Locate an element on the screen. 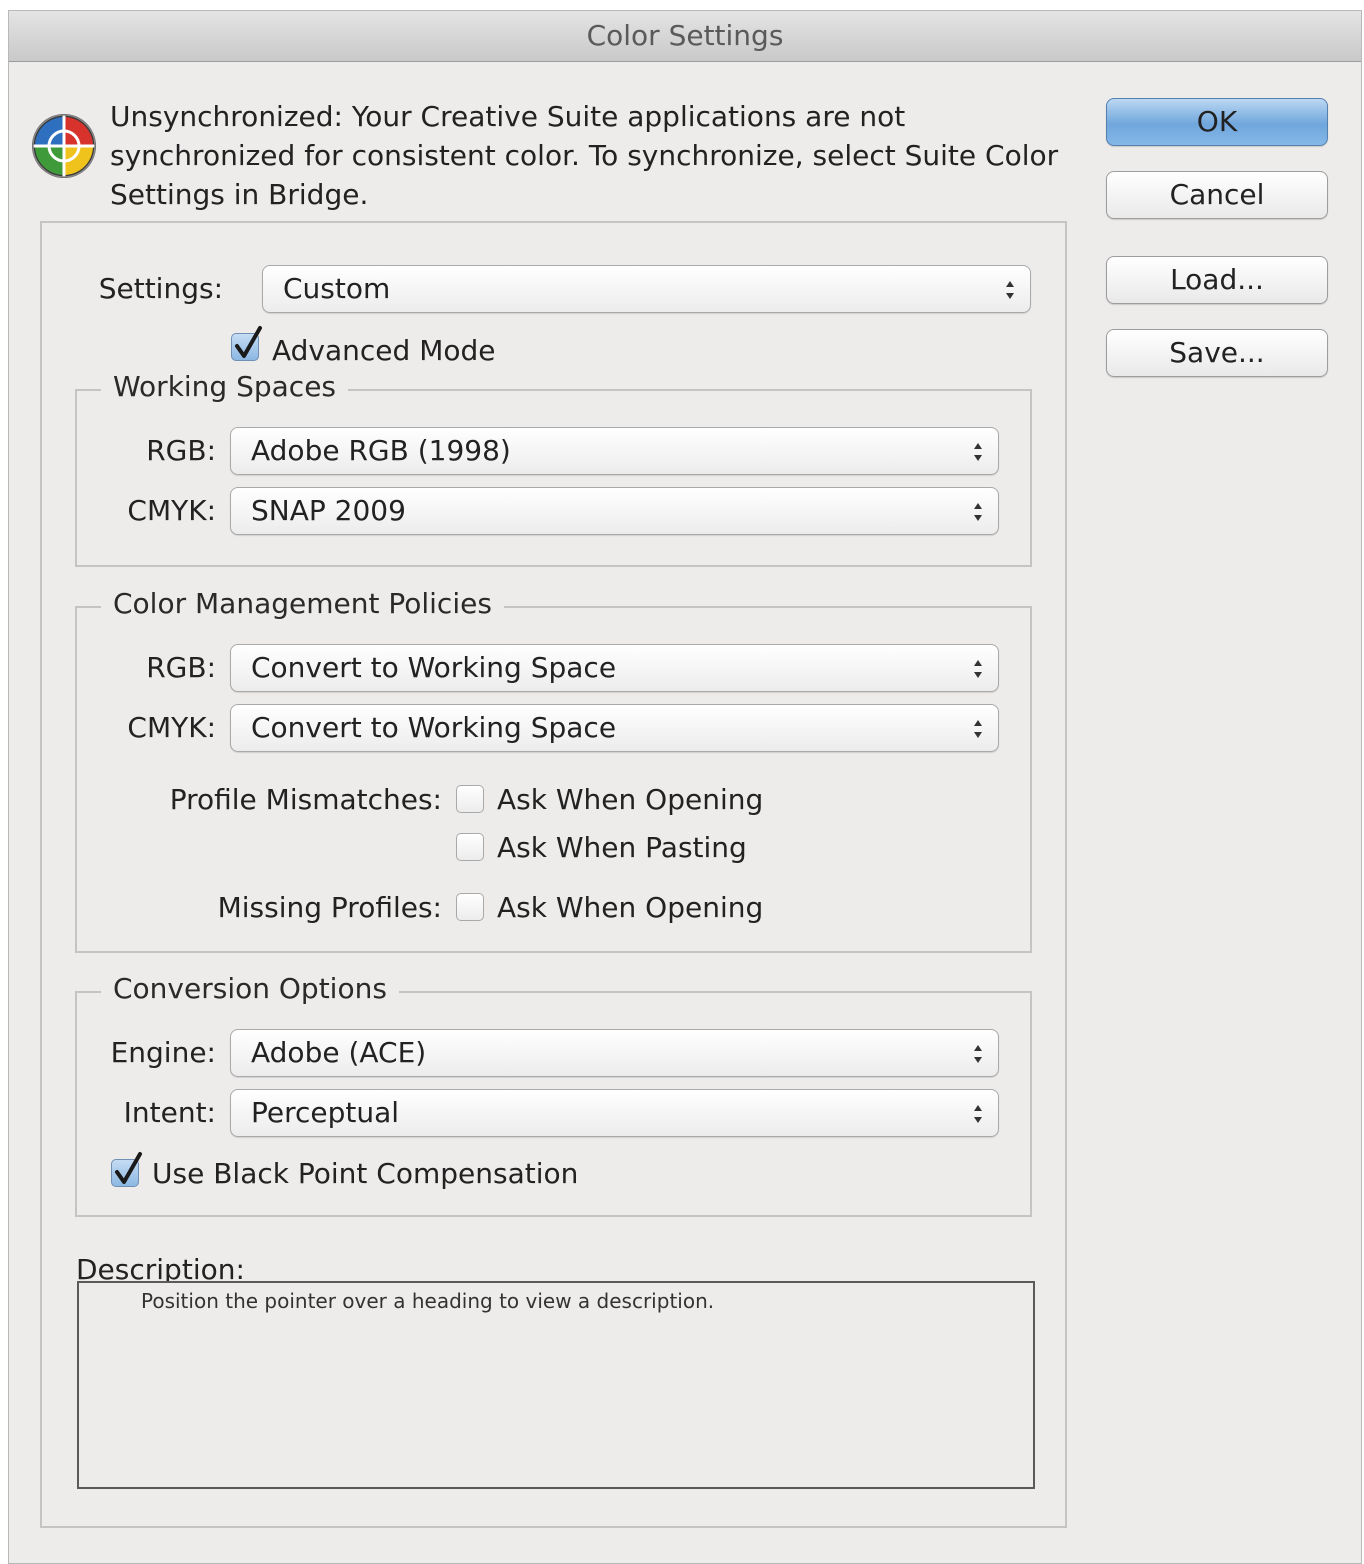  ws-cmyk-label: CMYK: is located at coordinates (171, 510).